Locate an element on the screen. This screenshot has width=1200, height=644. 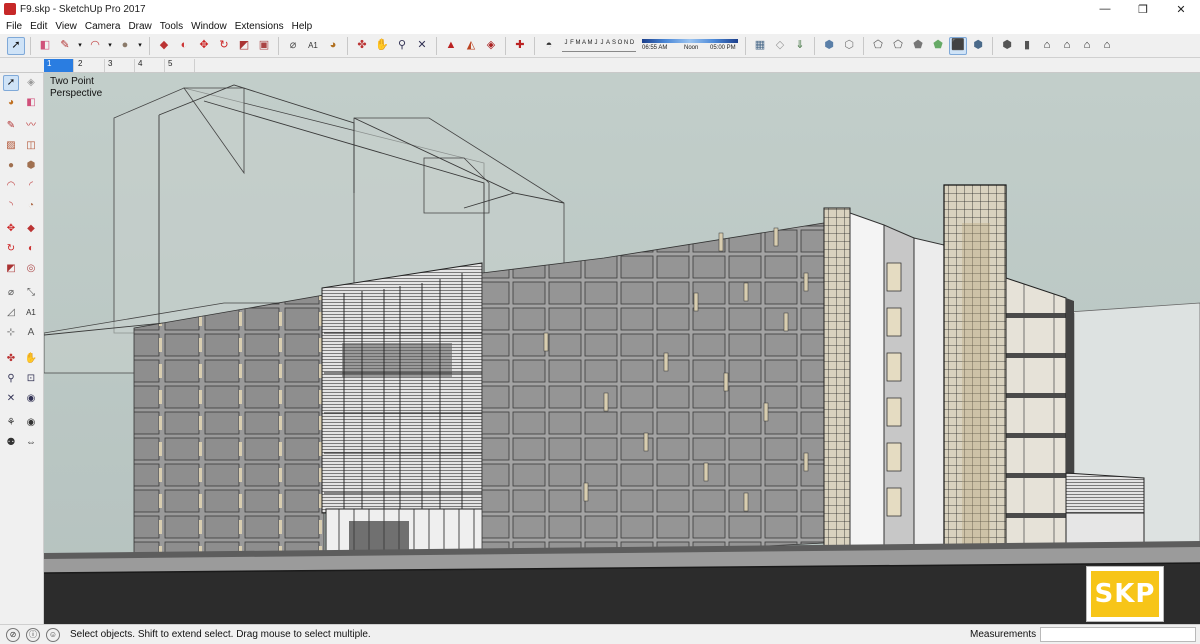
scene-tab-3: 3 is located at coordinates (120, 65).